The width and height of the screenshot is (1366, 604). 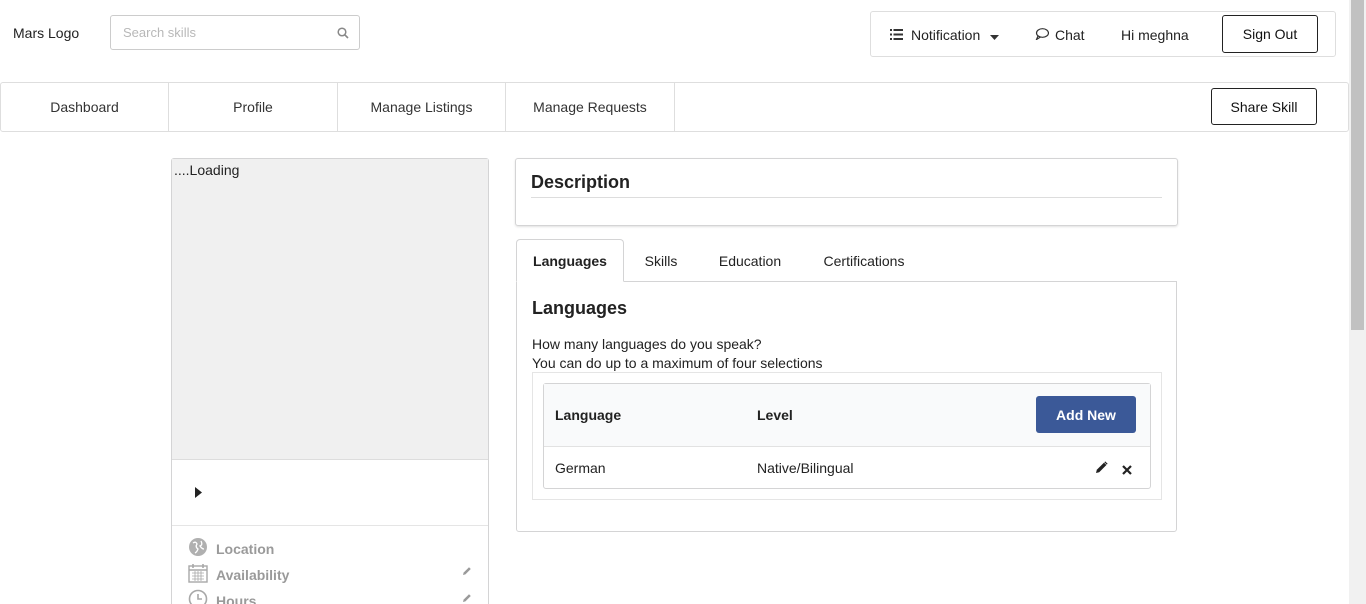 I want to click on share-skill-button: Share Skill, so click(x=1264, y=106).